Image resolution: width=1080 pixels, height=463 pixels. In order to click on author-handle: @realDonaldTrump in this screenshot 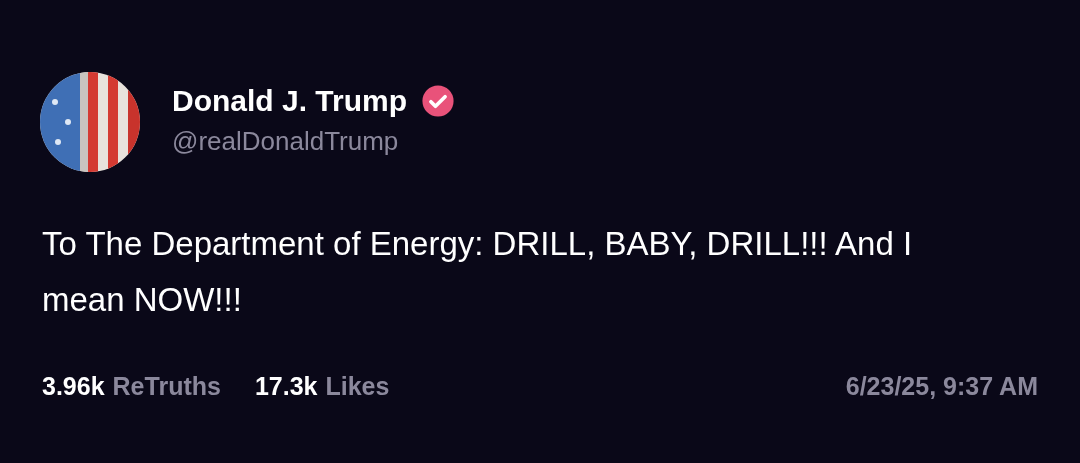, I will do `click(314, 141)`.